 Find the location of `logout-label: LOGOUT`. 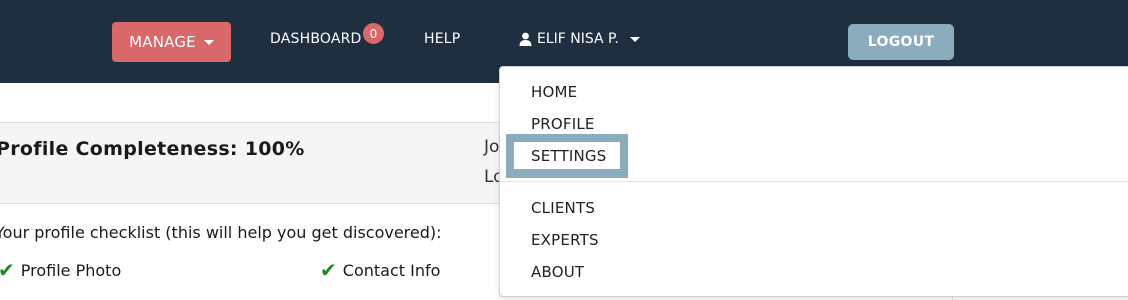

logout-label: LOGOUT is located at coordinates (901, 42).